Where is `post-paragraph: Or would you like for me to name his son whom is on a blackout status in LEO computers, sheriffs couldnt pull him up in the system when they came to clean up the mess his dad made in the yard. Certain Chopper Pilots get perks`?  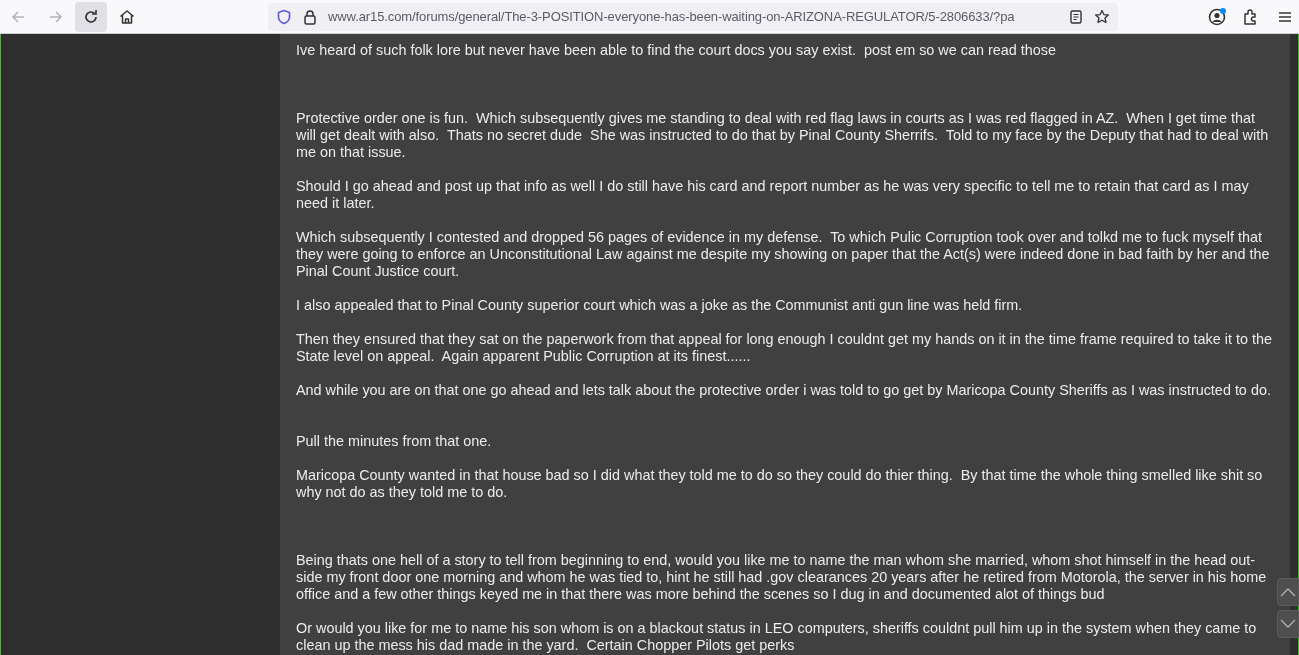 post-paragraph: Or would you like for me to name his son whom is on a blackout status in LEO computers, sheriffs couldnt pull him up in the system when they came to clean up the mess his dad made in the yard. Certain Chopper Pilots get perks is located at coordinates (777, 637).